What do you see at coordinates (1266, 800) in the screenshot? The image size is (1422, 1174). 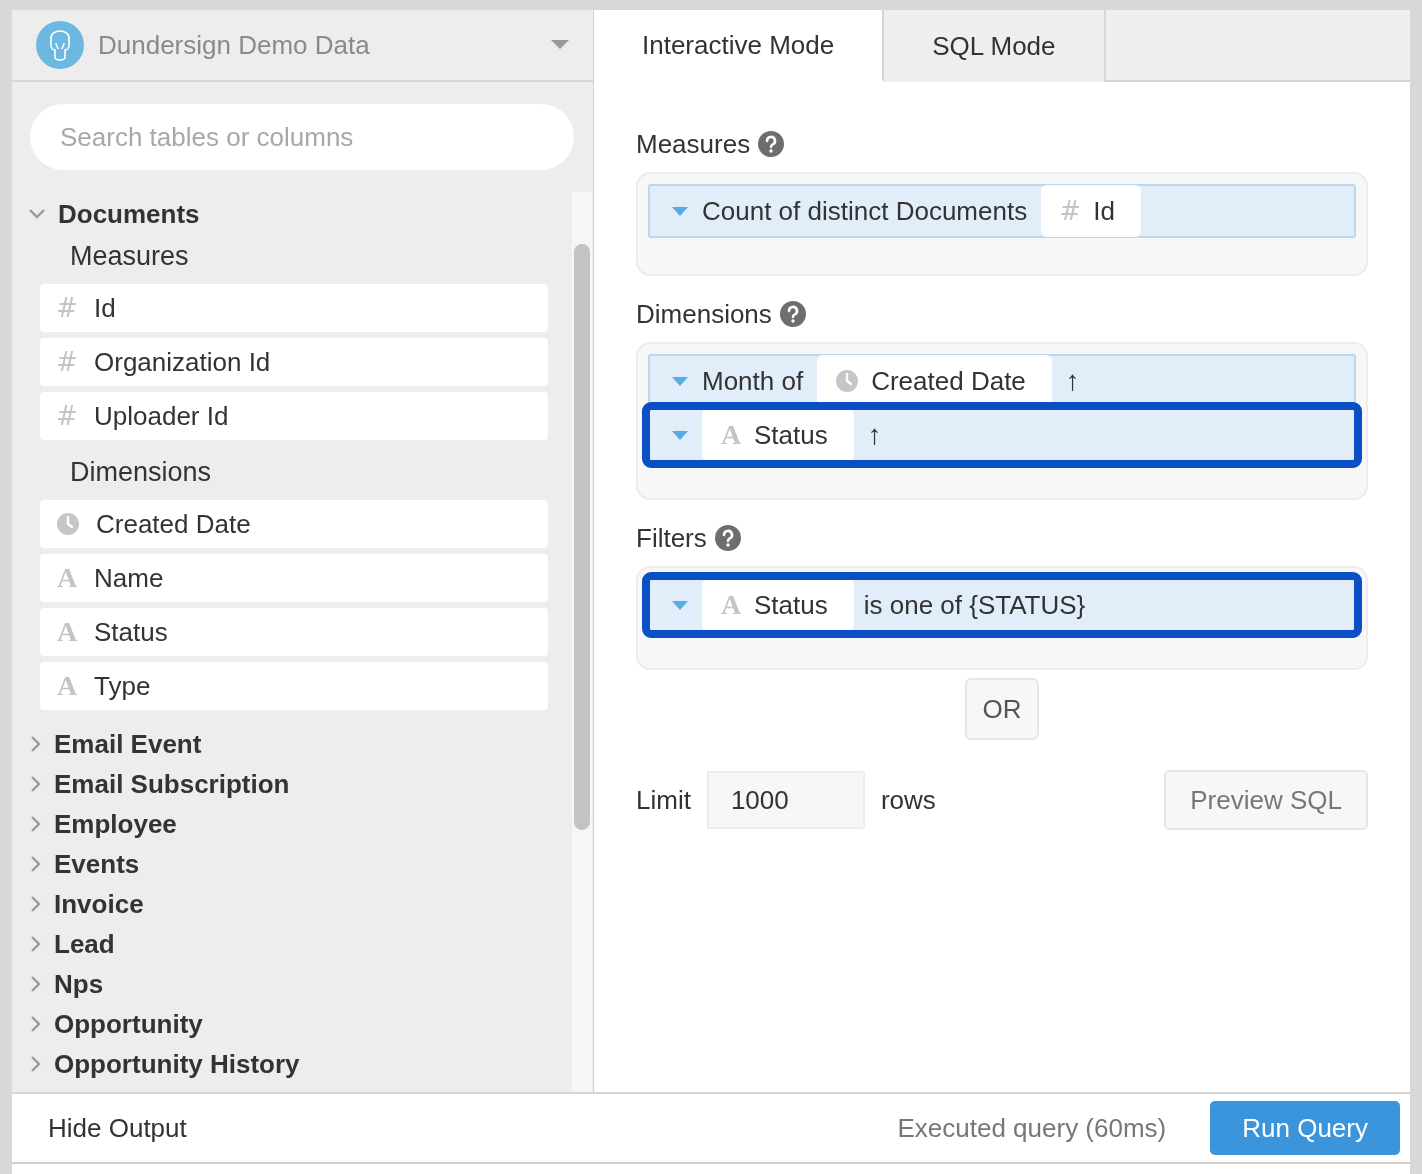 I see `preview-sql-button: Preview SQL` at bounding box center [1266, 800].